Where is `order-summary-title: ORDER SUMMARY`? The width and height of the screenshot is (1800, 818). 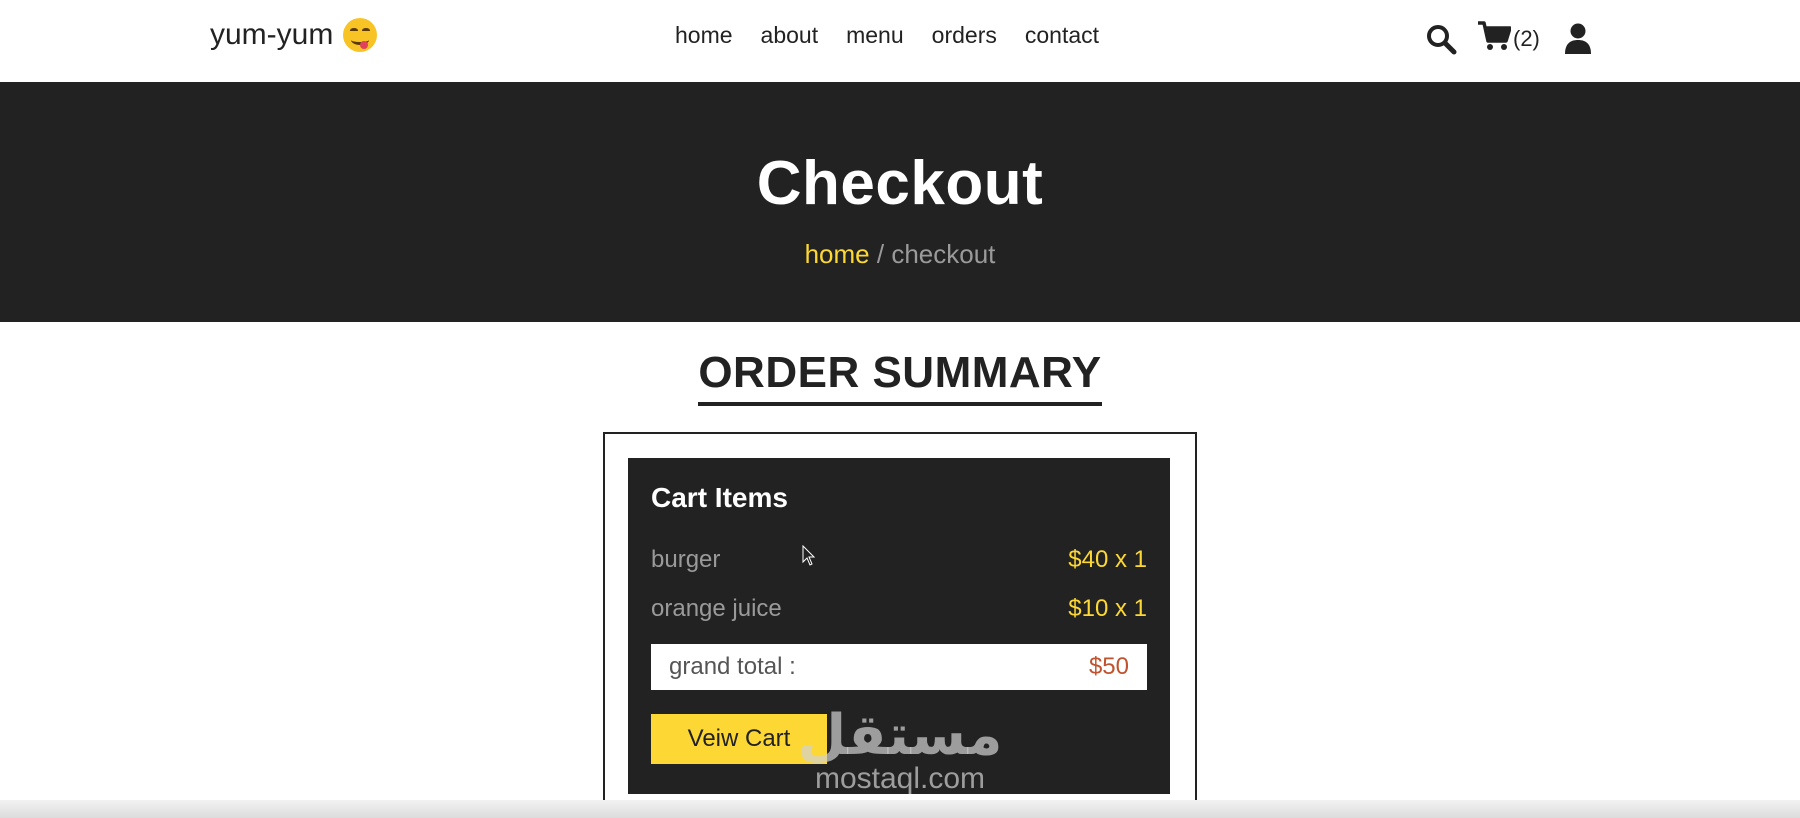 order-summary-title: ORDER SUMMARY is located at coordinates (900, 377).